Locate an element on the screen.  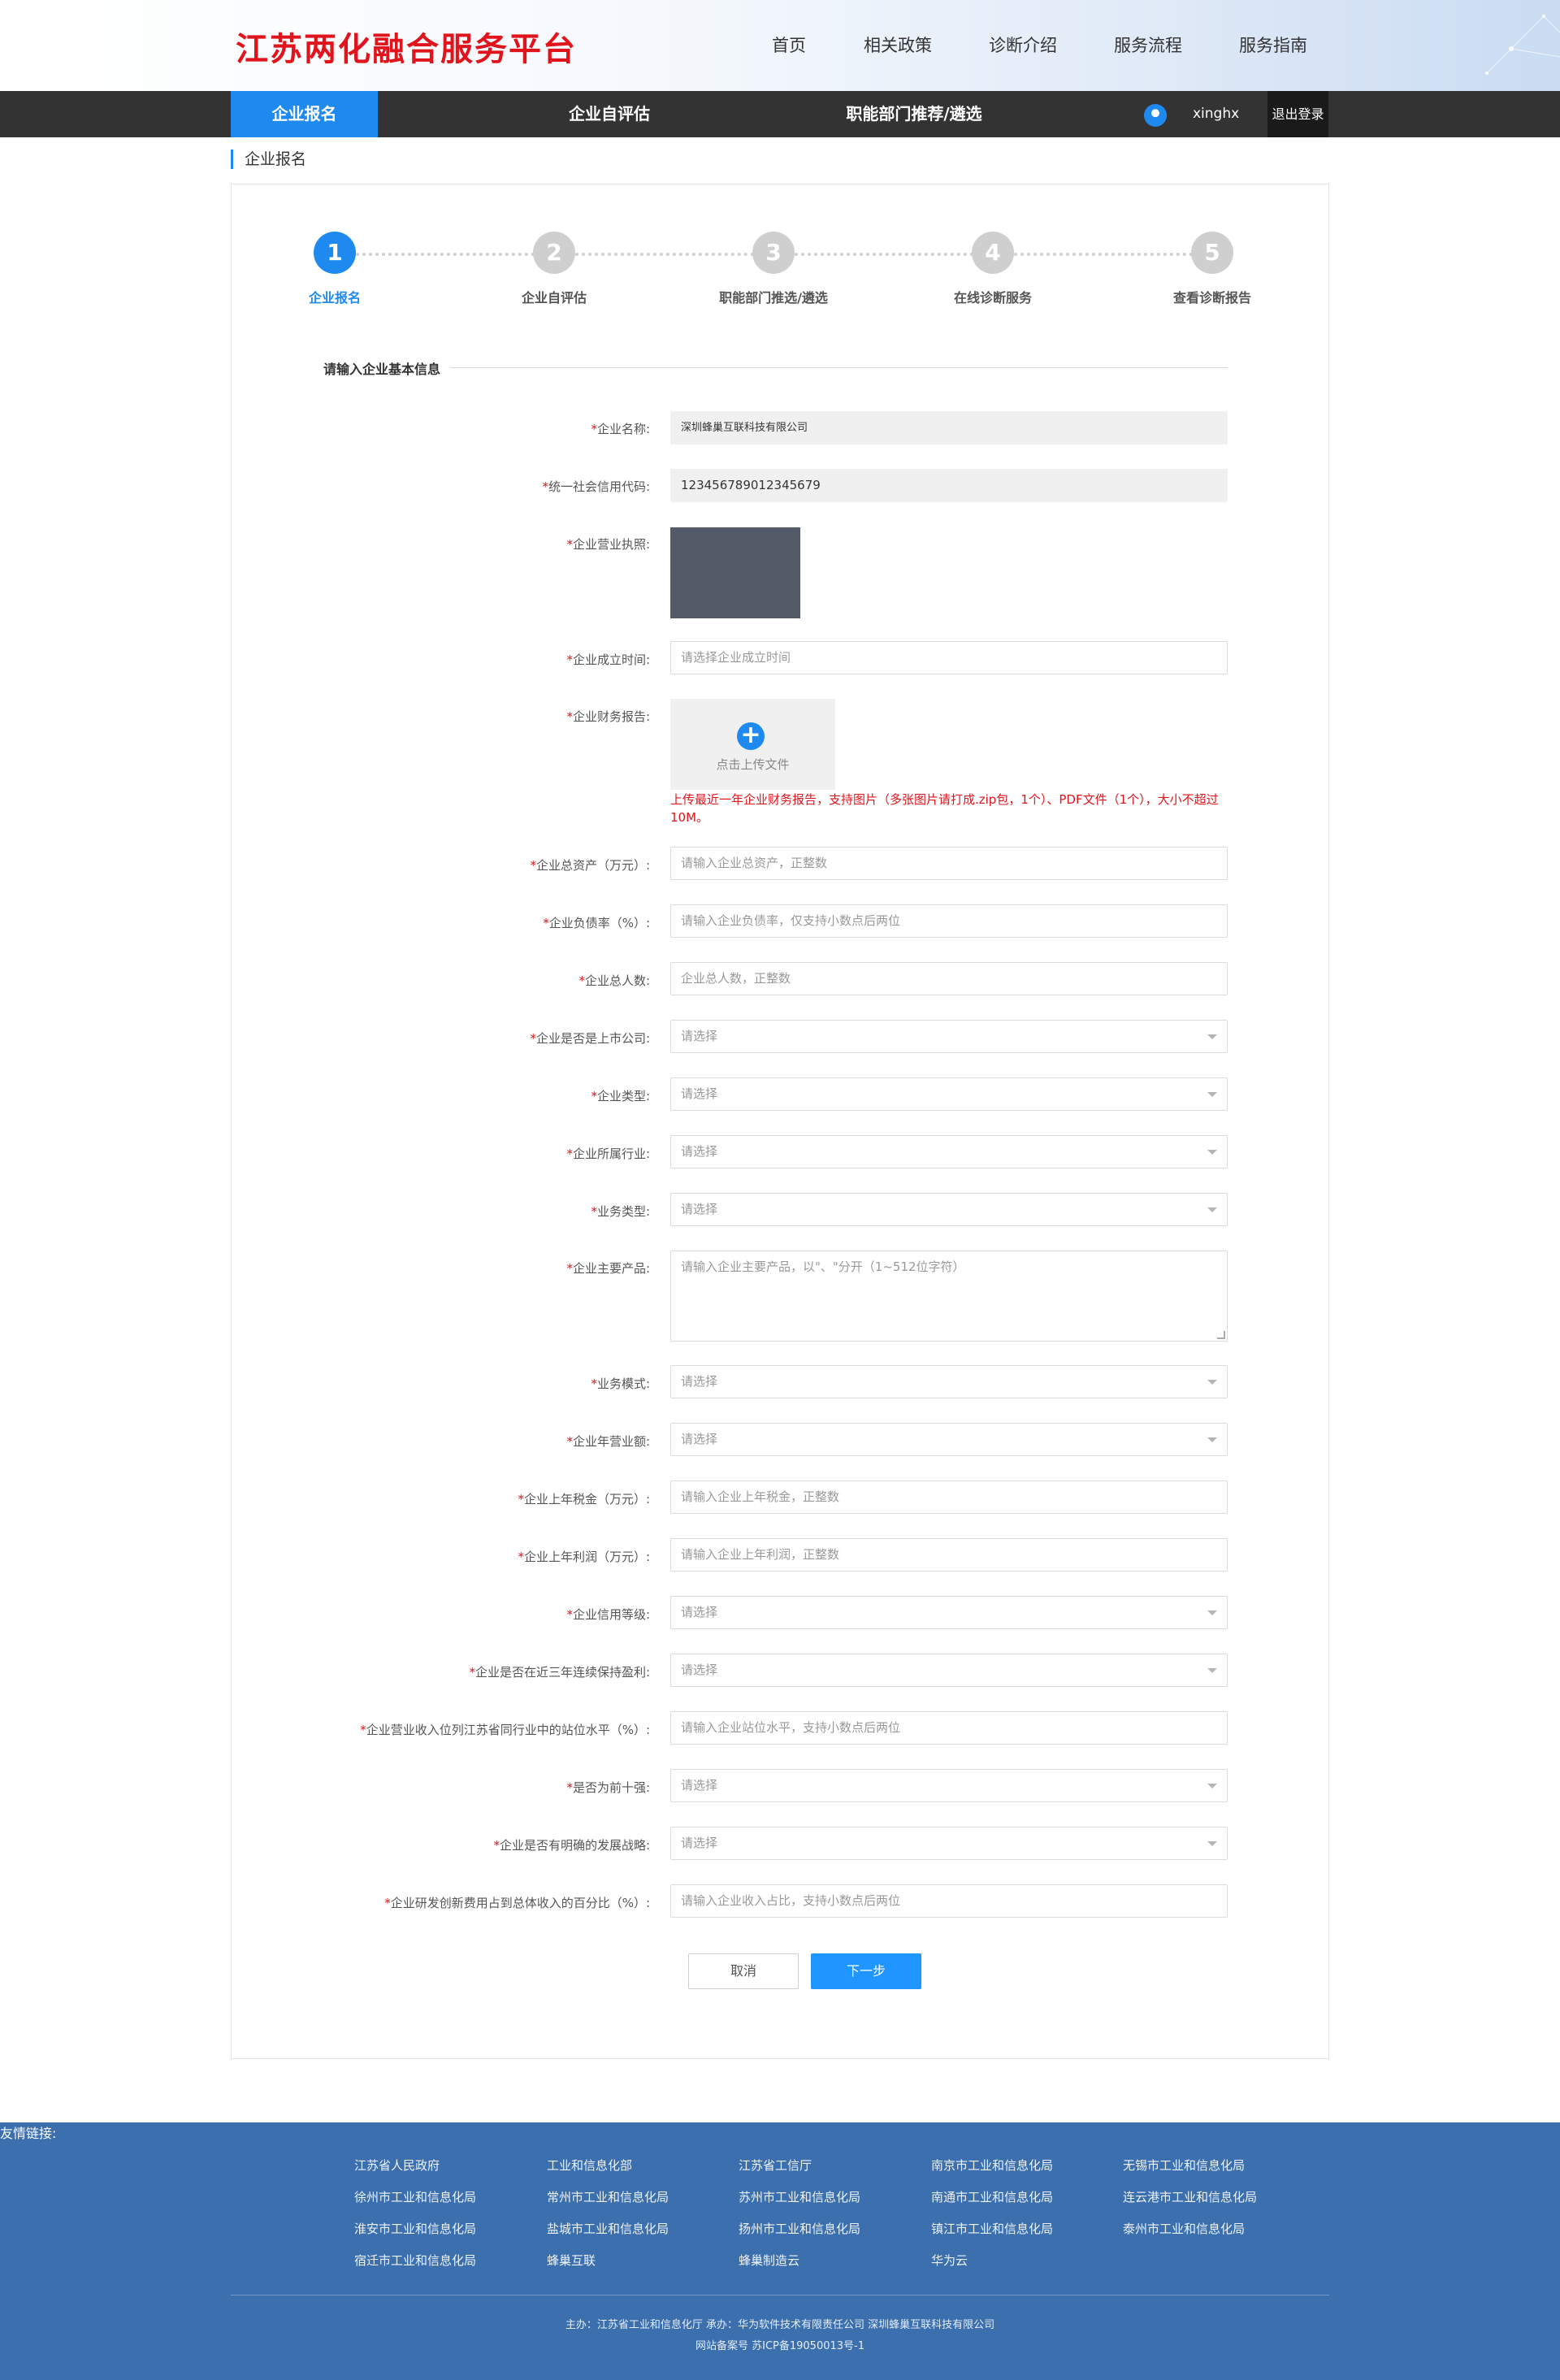
nav-service-process: 服务流程 is located at coordinates (1148, 45).